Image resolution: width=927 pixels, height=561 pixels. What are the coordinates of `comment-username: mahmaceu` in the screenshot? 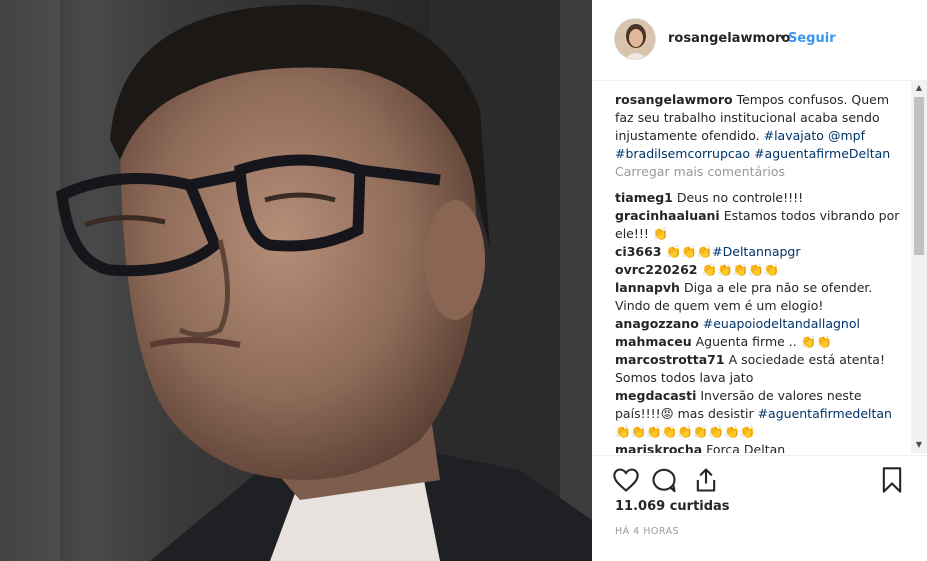 It's located at (653, 341).